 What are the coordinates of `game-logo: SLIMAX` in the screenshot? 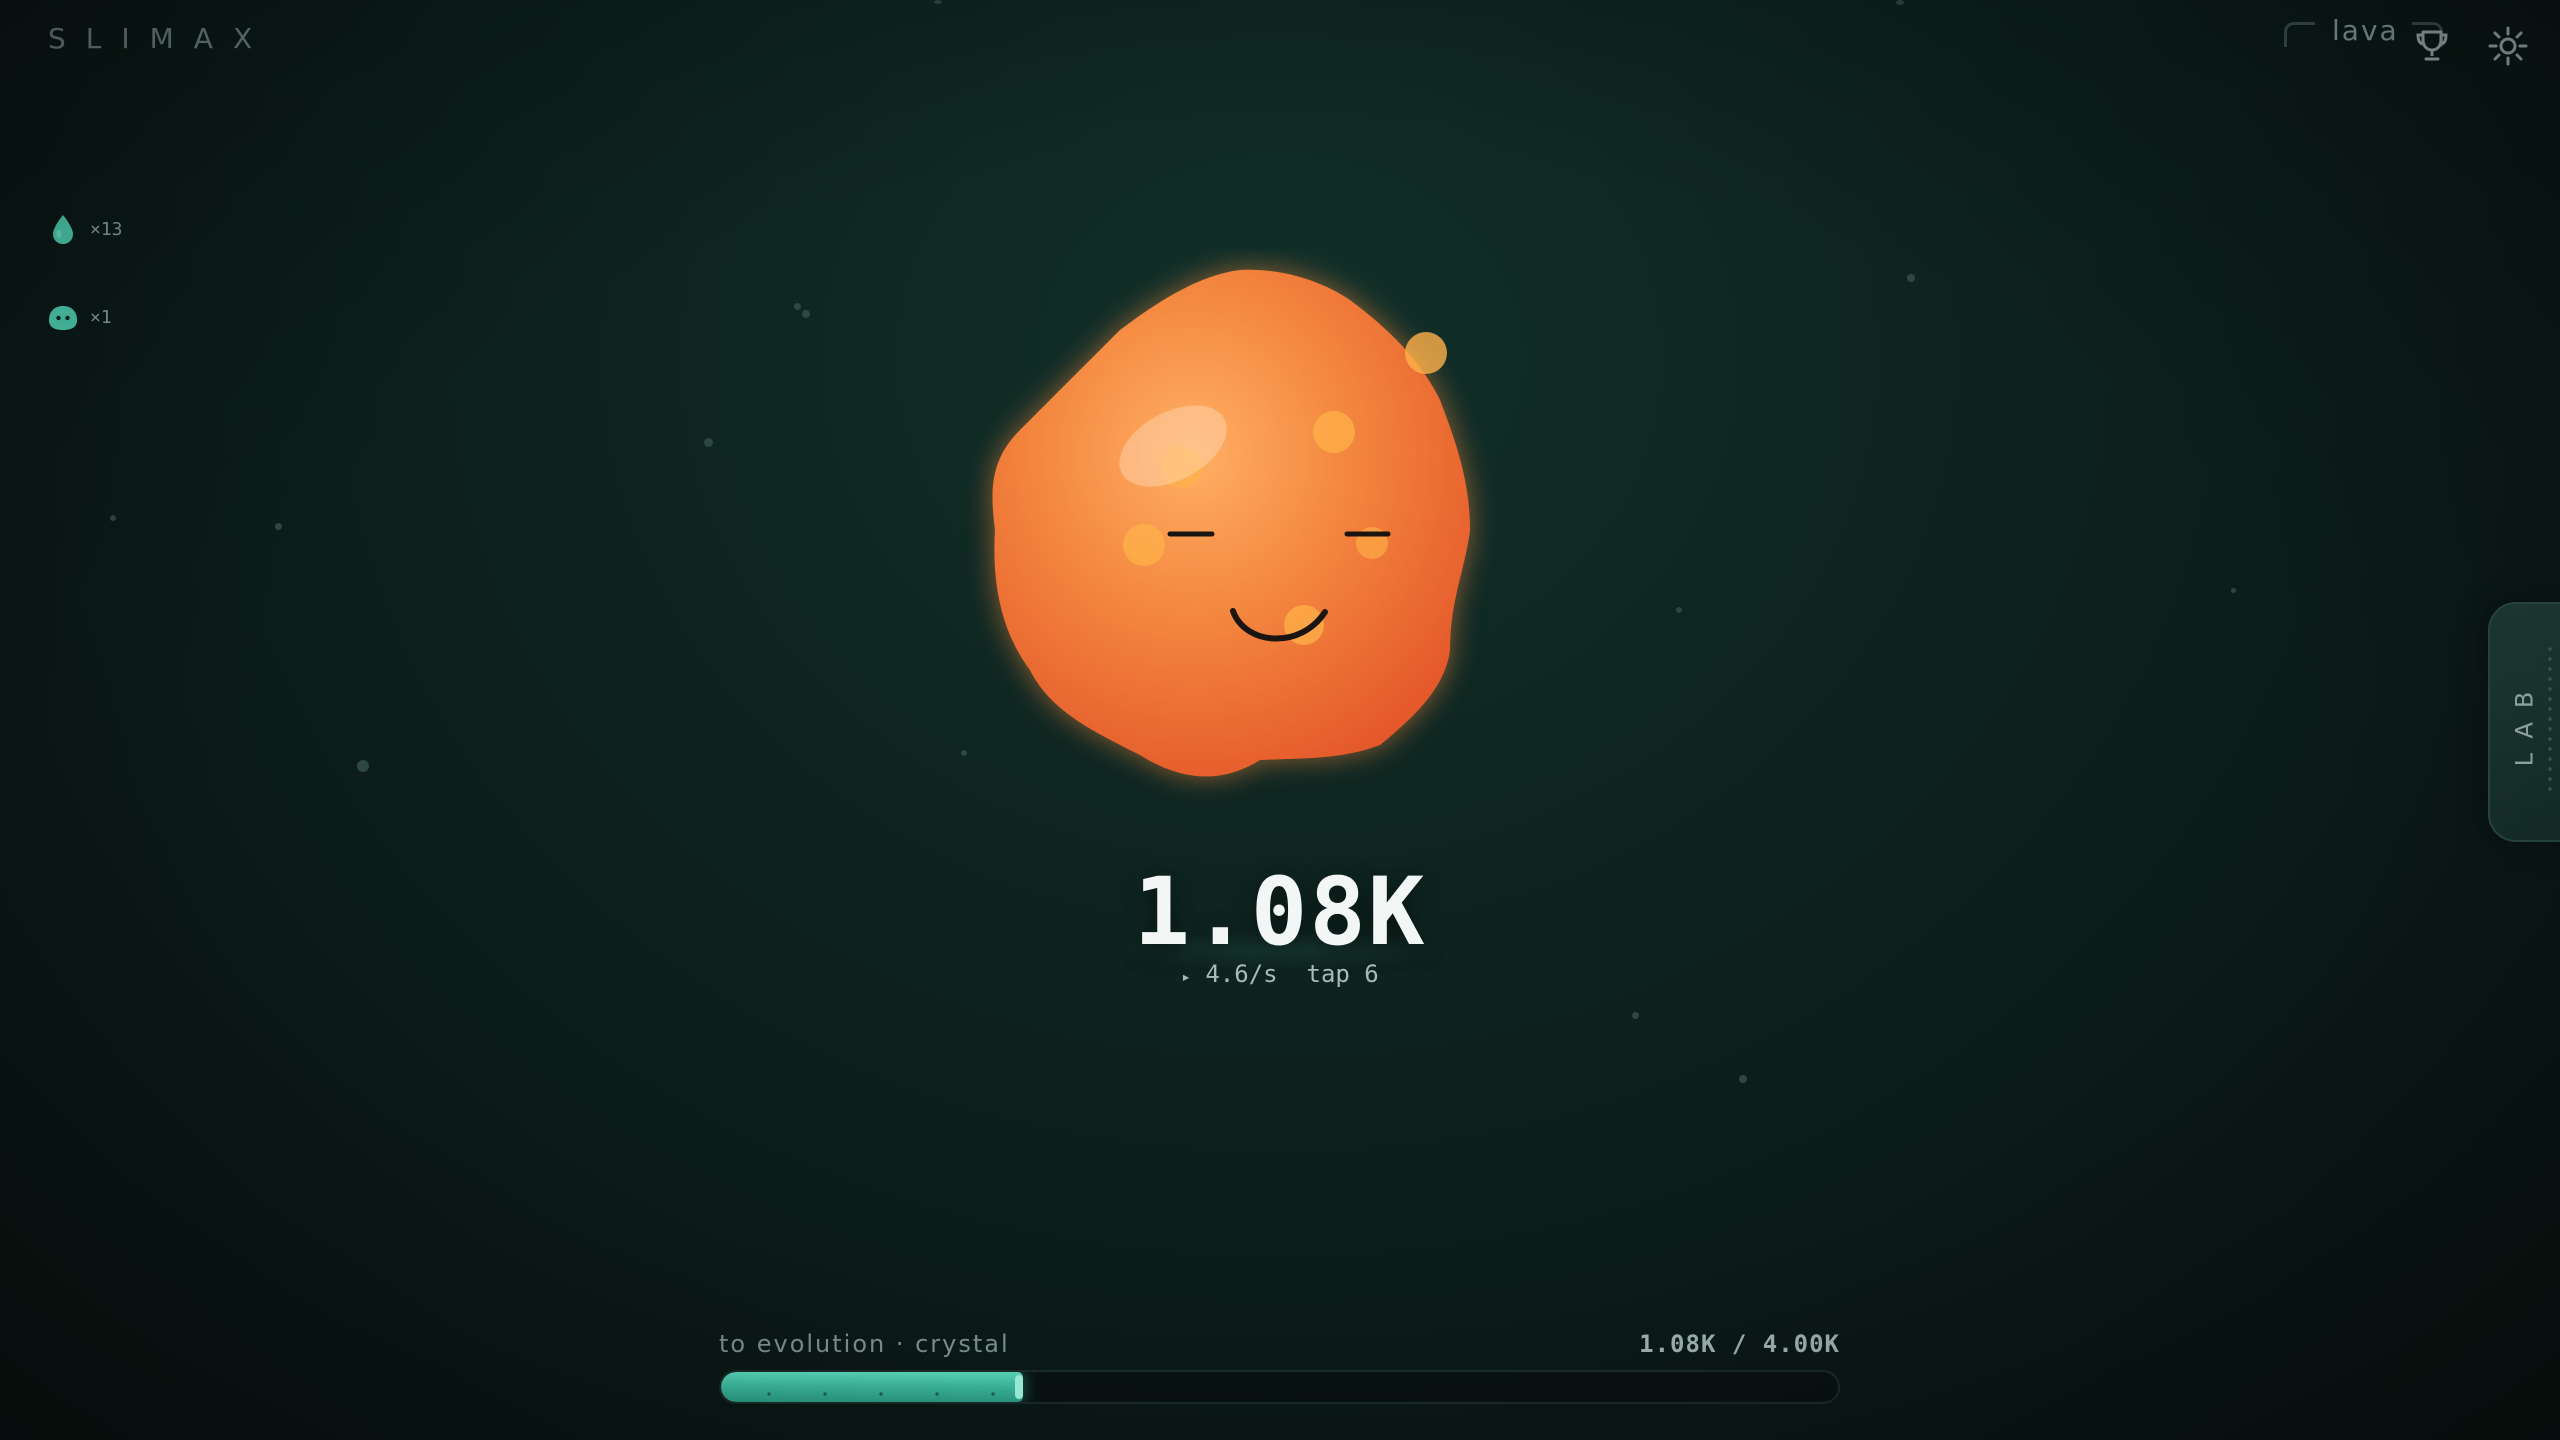 It's located at (160, 38).